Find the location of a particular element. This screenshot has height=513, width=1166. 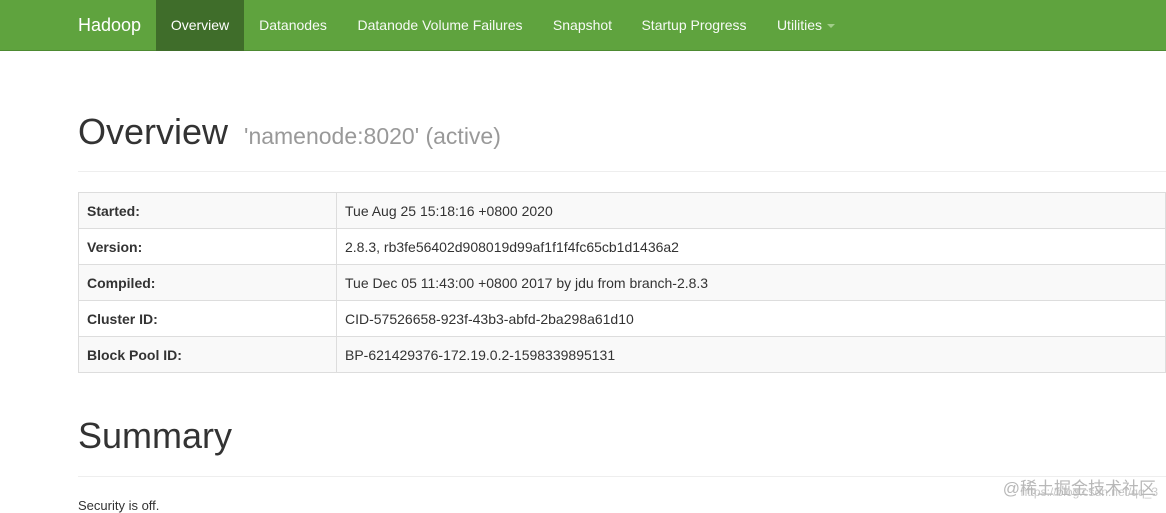

page-title: Overview 'namenode:8020' (active) is located at coordinates (622, 134).